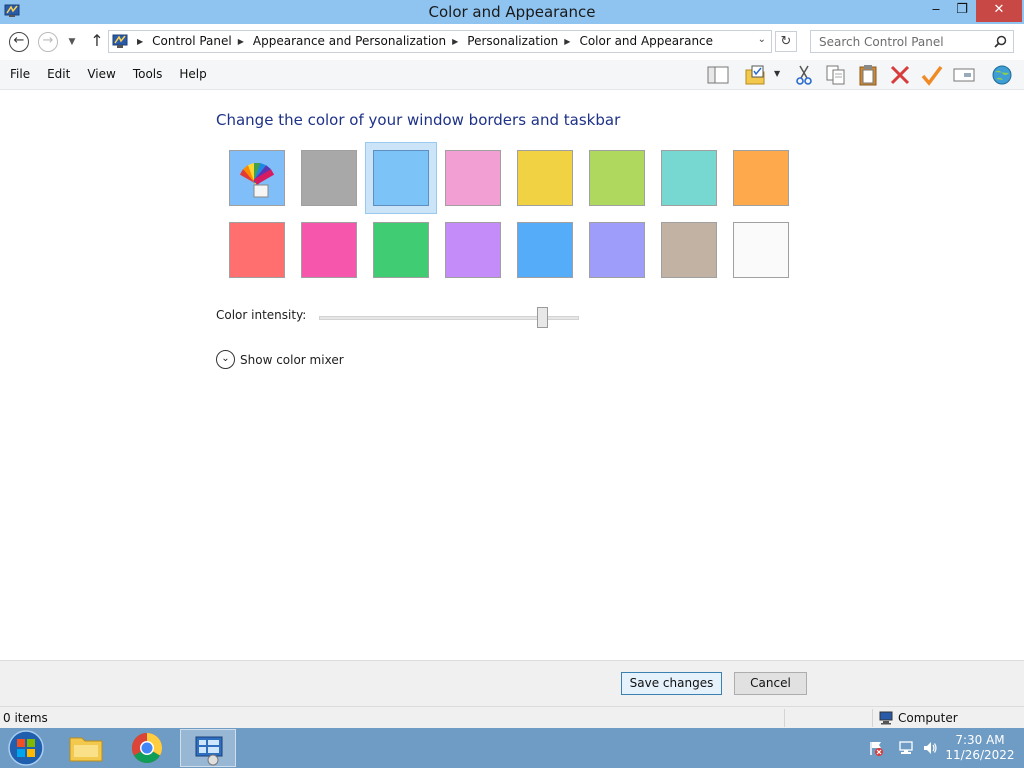 This screenshot has height=768, width=1024. Describe the element at coordinates (545, 250) in the screenshot. I see `swatch-blue` at that location.